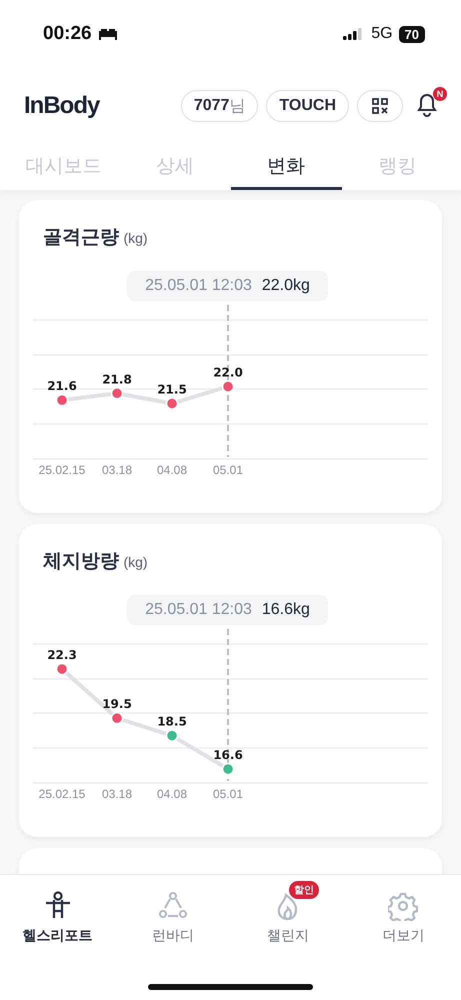  Describe the element at coordinates (286, 167) in the screenshot. I see `tab: 변화` at that location.